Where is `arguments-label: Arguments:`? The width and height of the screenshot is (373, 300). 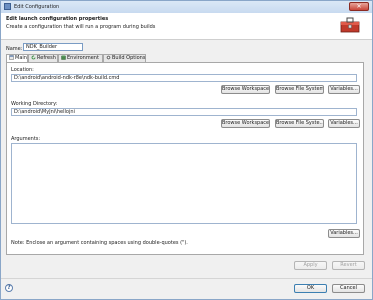
arguments-label: Arguments: is located at coordinates (26, 139).